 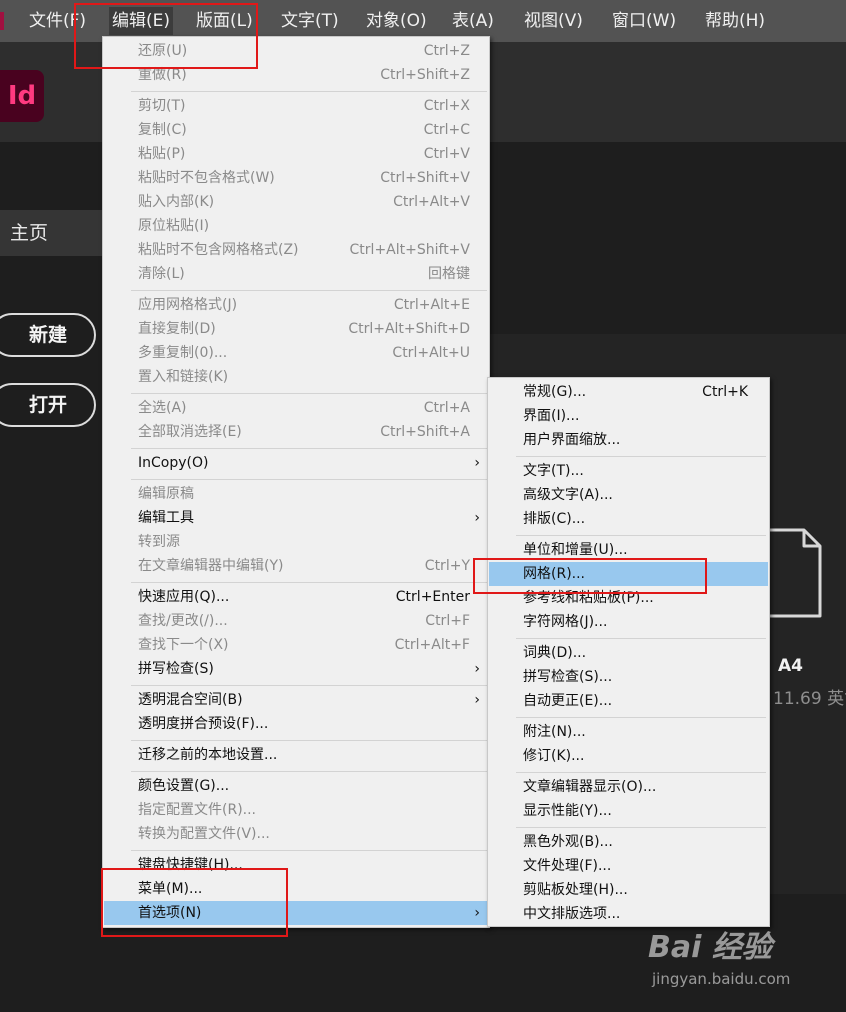 I want to click on edit-transparency-blend-space: 透明混合空间(B) ›, so click(x=296, y=700).